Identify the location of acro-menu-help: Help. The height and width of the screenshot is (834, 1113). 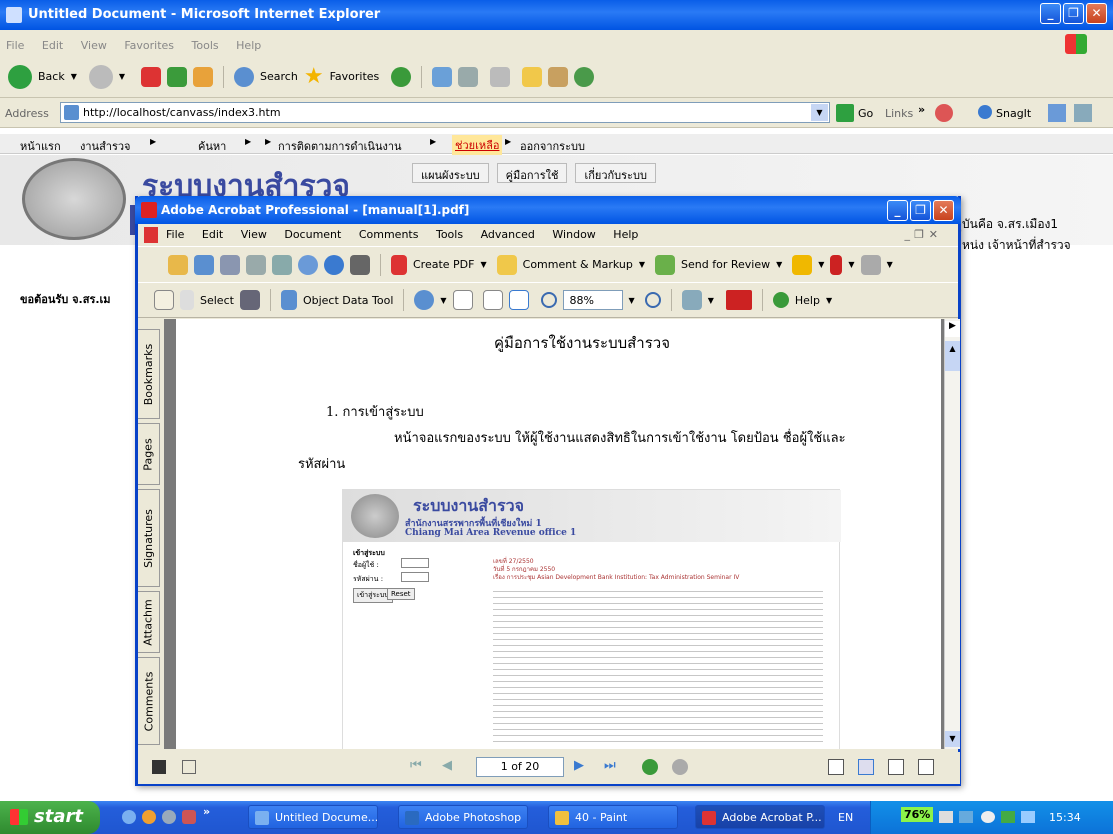
(625, 234).